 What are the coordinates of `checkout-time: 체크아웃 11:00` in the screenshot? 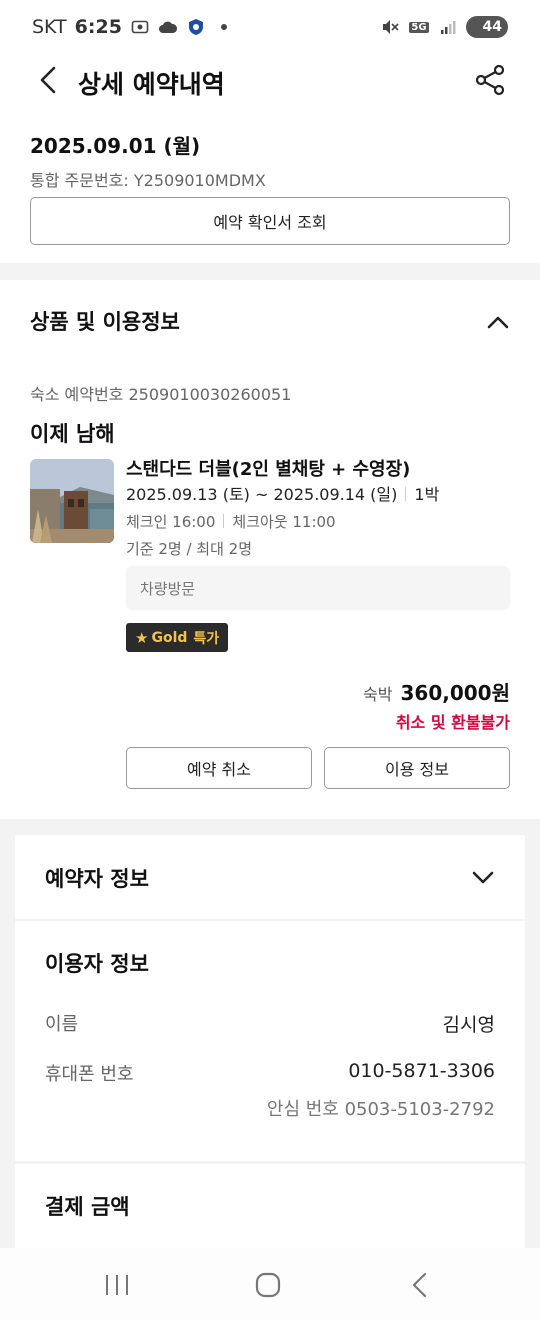 It's located at (284, 522).